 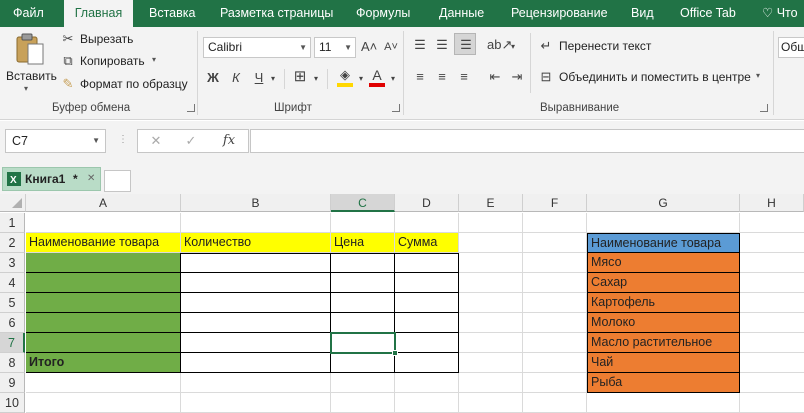 I want to click on column-header-e: E, so click(x=491, y=203).